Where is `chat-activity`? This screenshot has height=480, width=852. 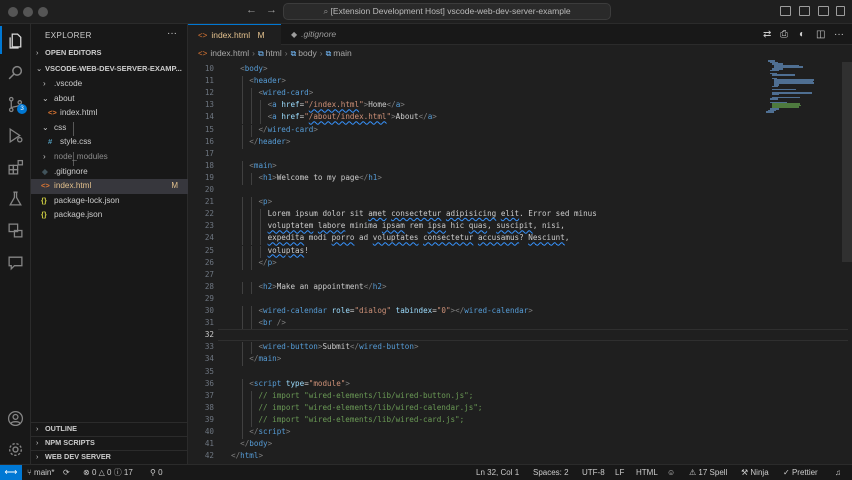
chat-activity is located at coordinates (15, 262).